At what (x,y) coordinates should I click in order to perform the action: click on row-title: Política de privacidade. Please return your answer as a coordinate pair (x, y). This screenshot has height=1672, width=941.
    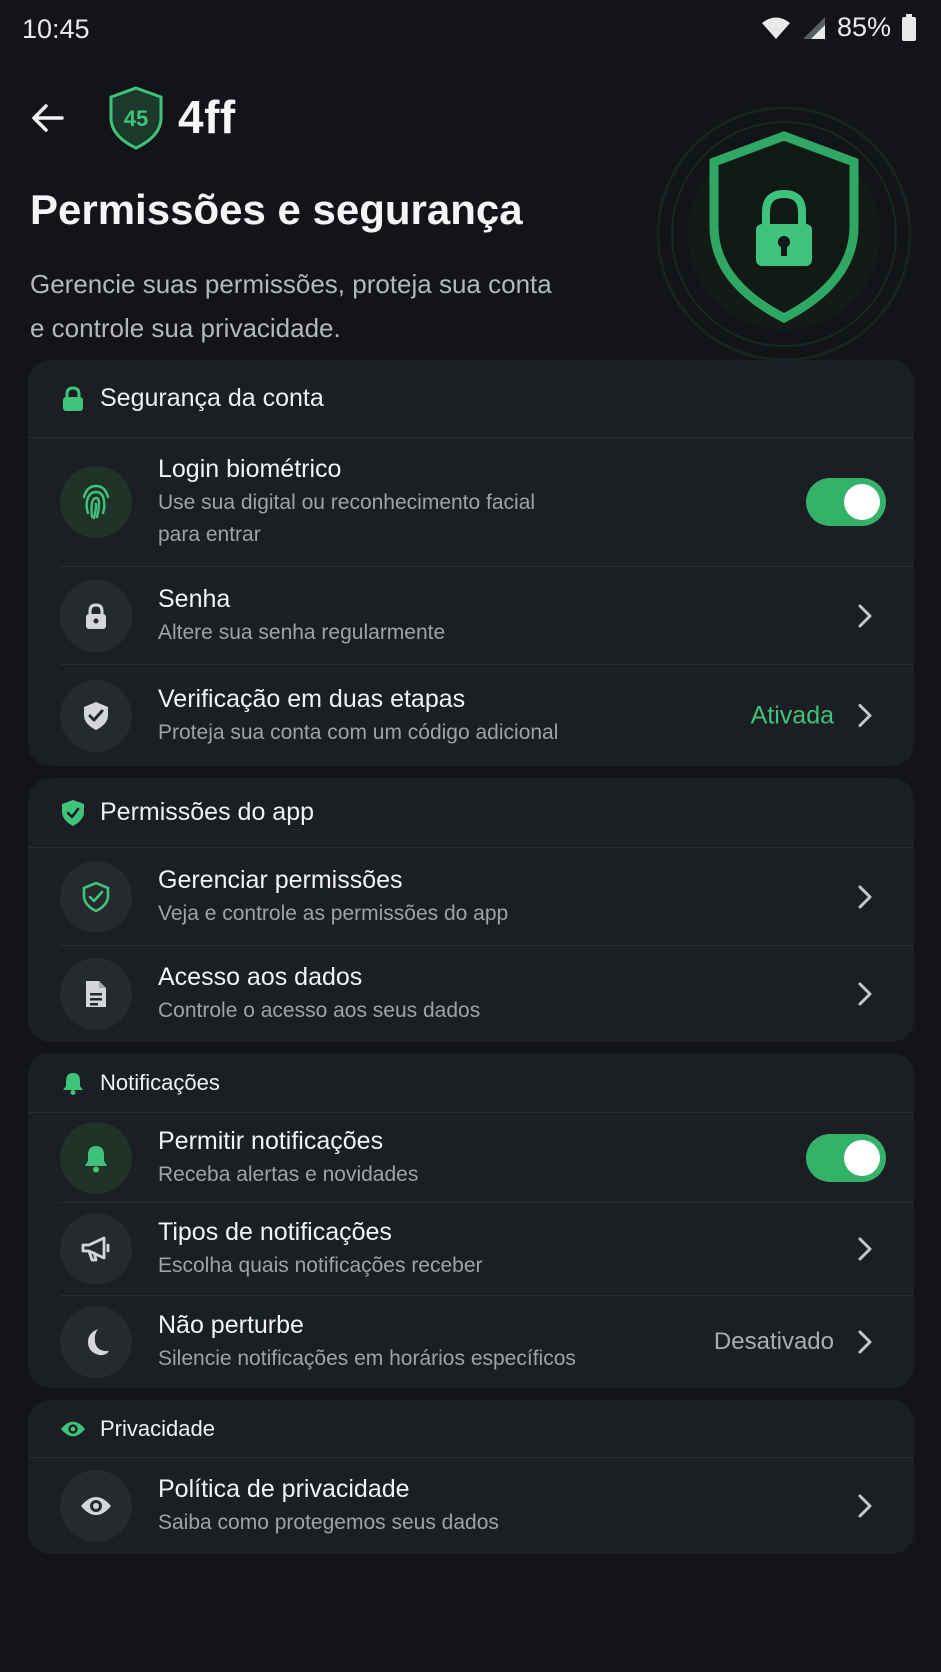
    Looking at the image, I should click on (284, 1489).